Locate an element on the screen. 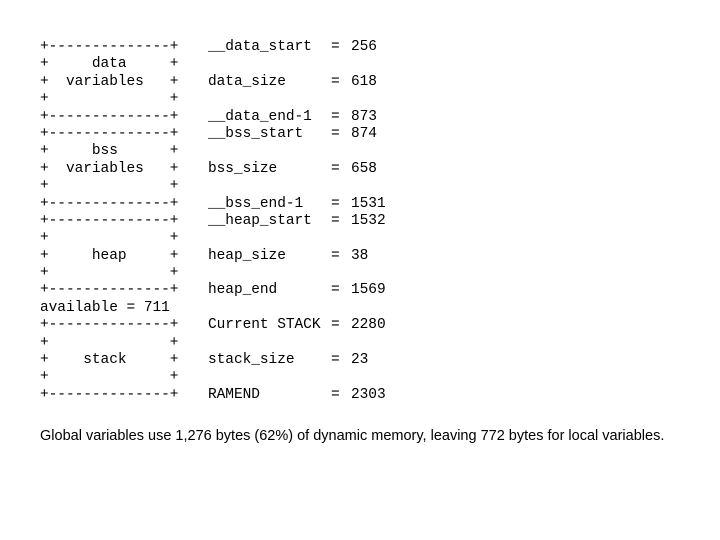  memory-map-symbol-label: heap_size is located at coordinates (247, 255).